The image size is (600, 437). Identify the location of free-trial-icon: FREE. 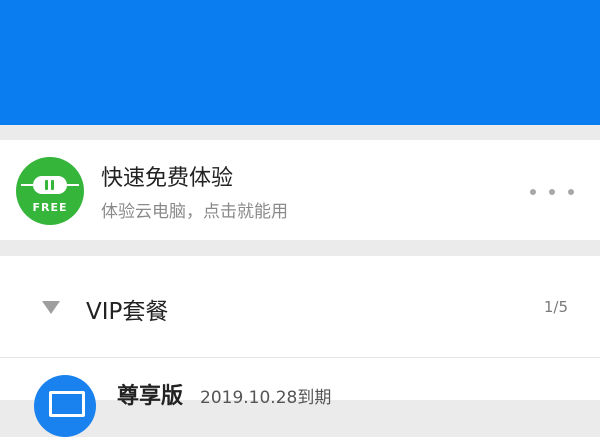
(50, 191).